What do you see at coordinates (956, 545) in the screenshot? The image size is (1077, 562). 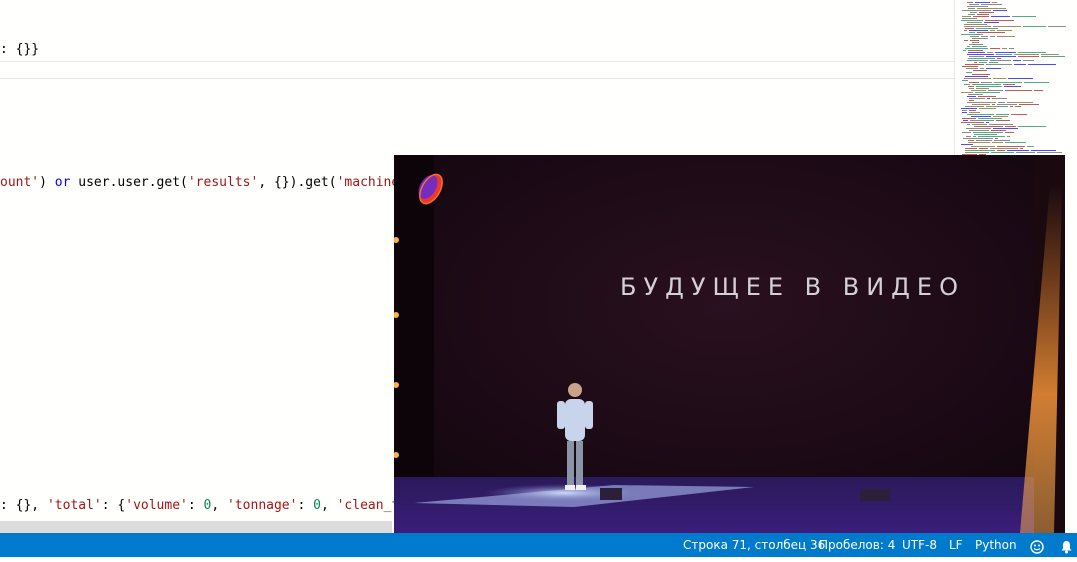 I see `end-of-line-setting: LF` at bounding box center [956, 545].